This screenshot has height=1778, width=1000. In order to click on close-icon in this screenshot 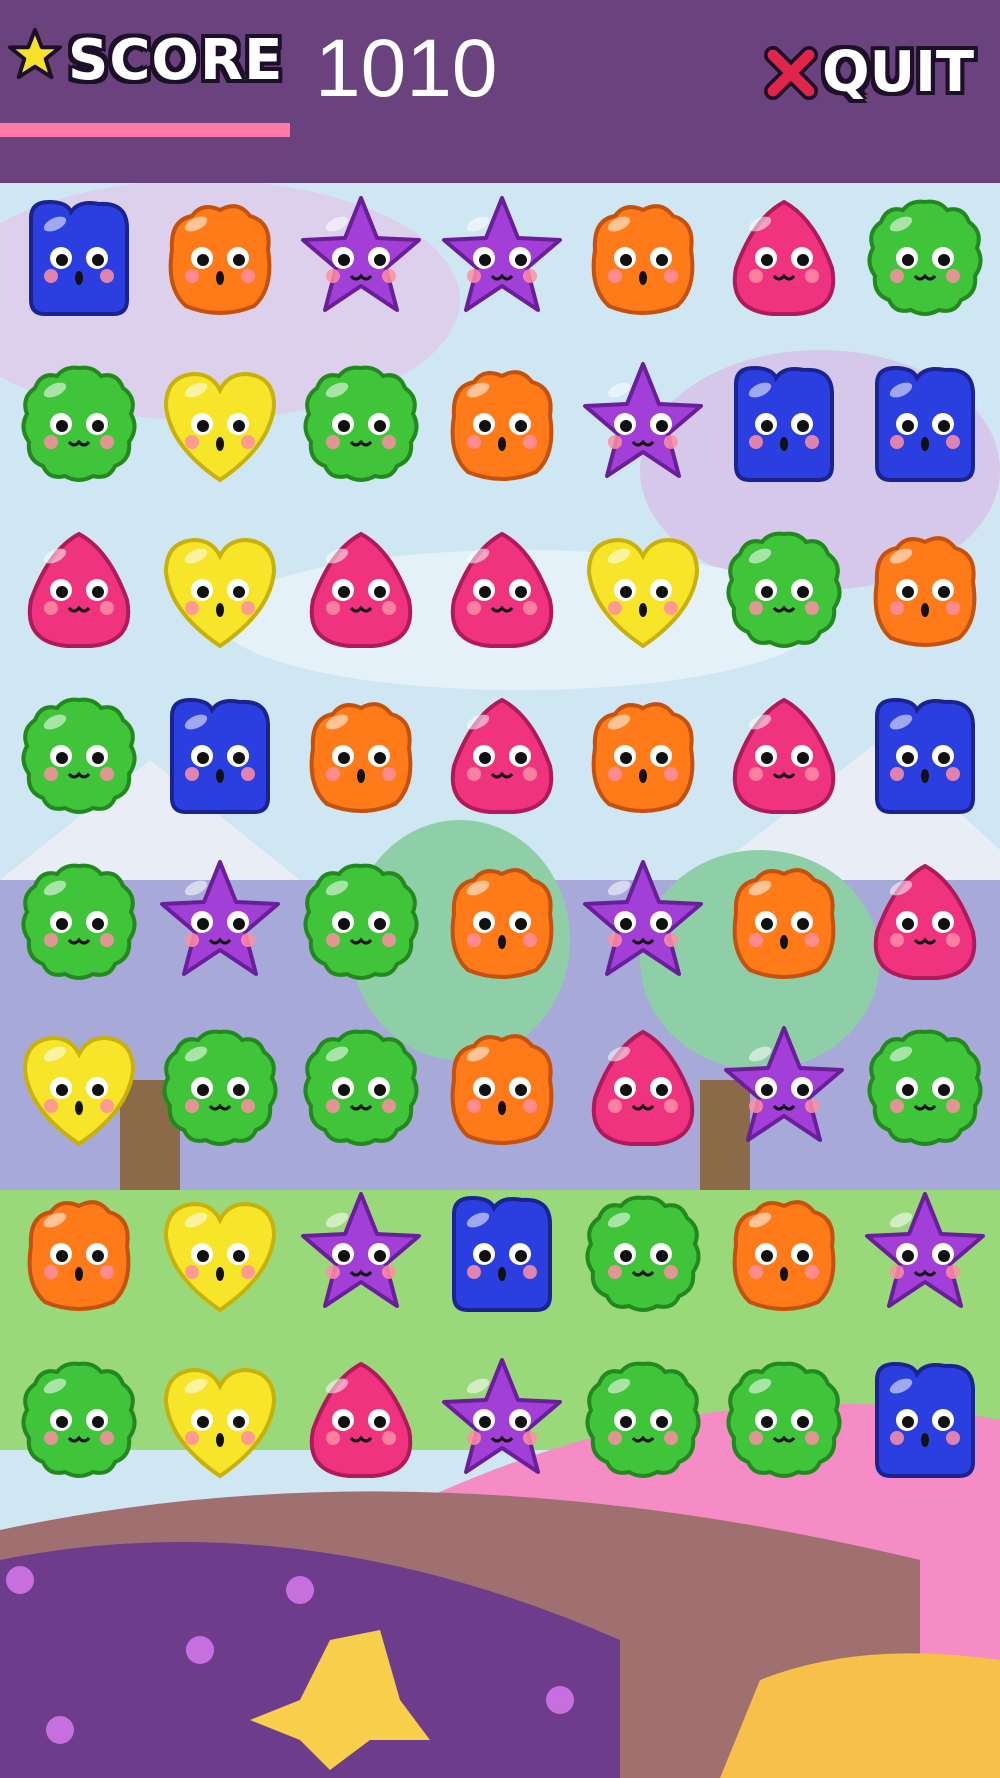, I will do `click(791, 73)`.